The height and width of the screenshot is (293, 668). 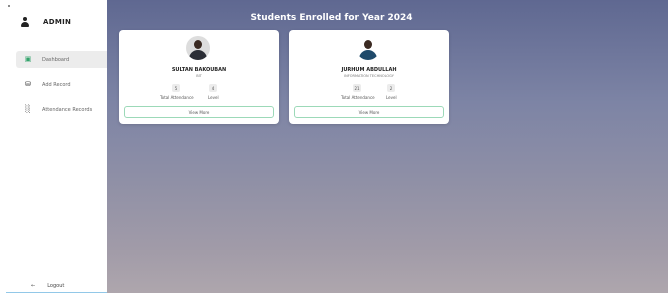 I want to click on page-title: Students Enrolled for Year 2024, so click(x=331, y=18).